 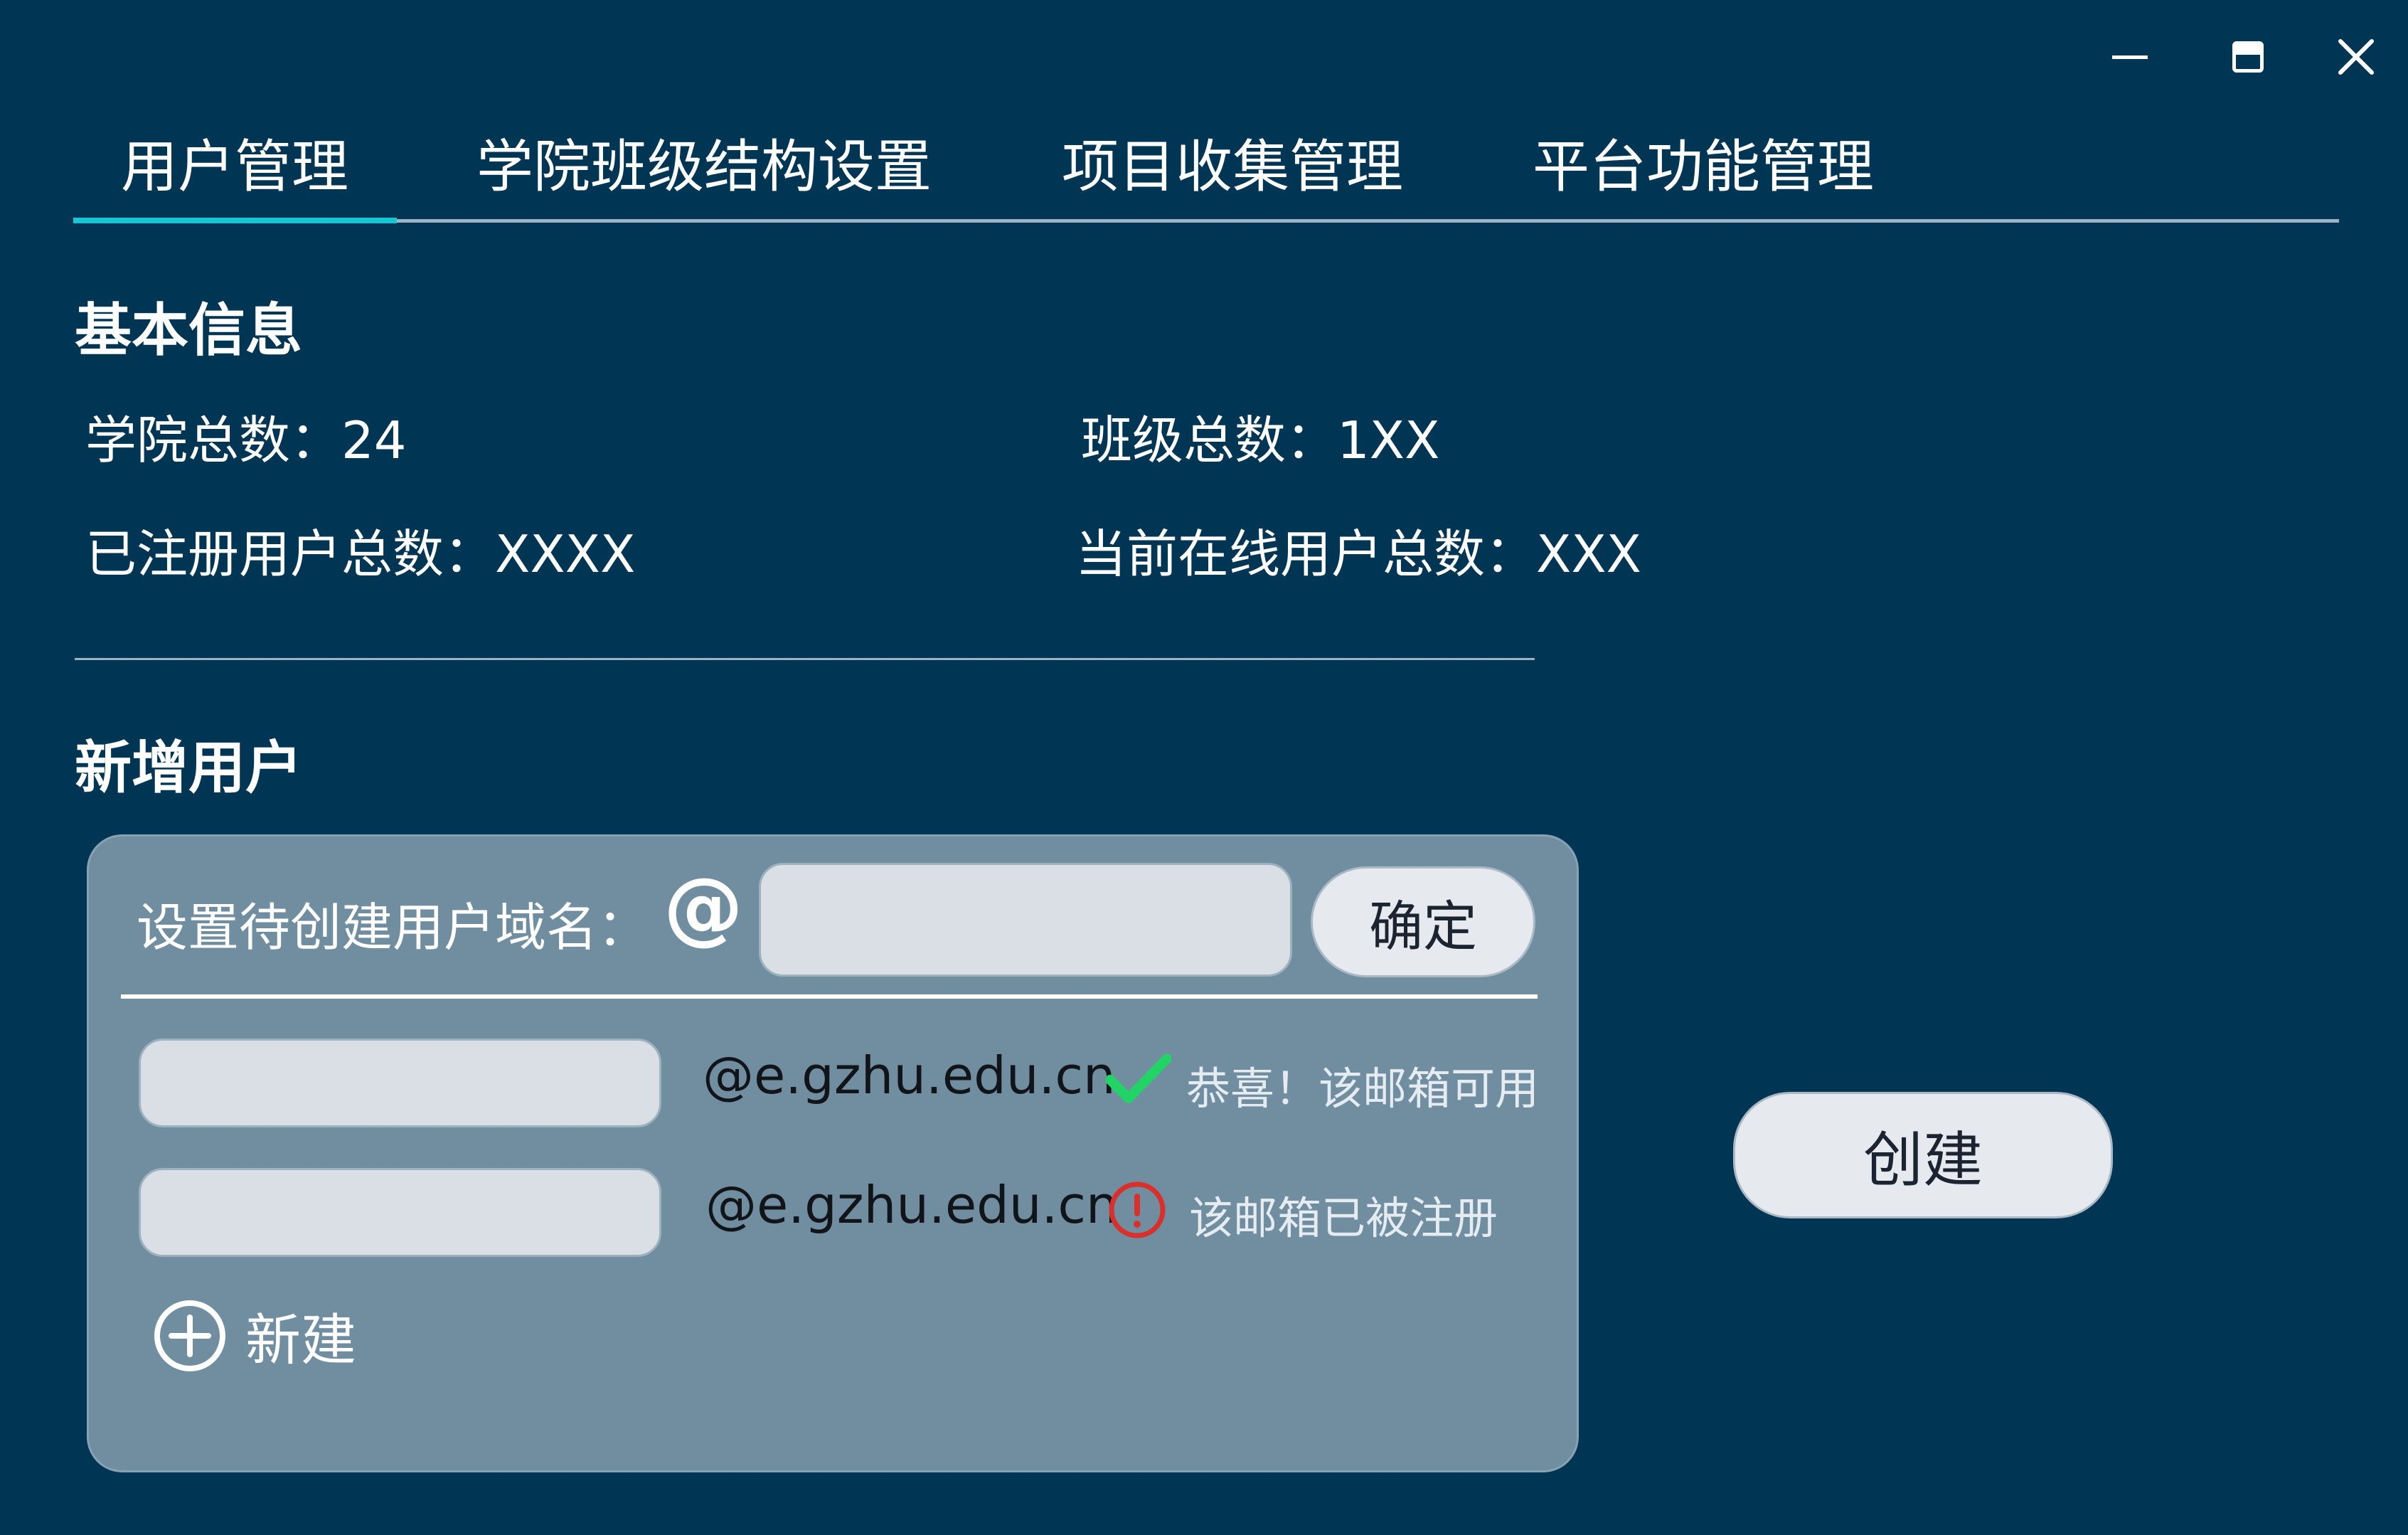 I want to click on tab-bar-divider, so click(x=1206, y=221).